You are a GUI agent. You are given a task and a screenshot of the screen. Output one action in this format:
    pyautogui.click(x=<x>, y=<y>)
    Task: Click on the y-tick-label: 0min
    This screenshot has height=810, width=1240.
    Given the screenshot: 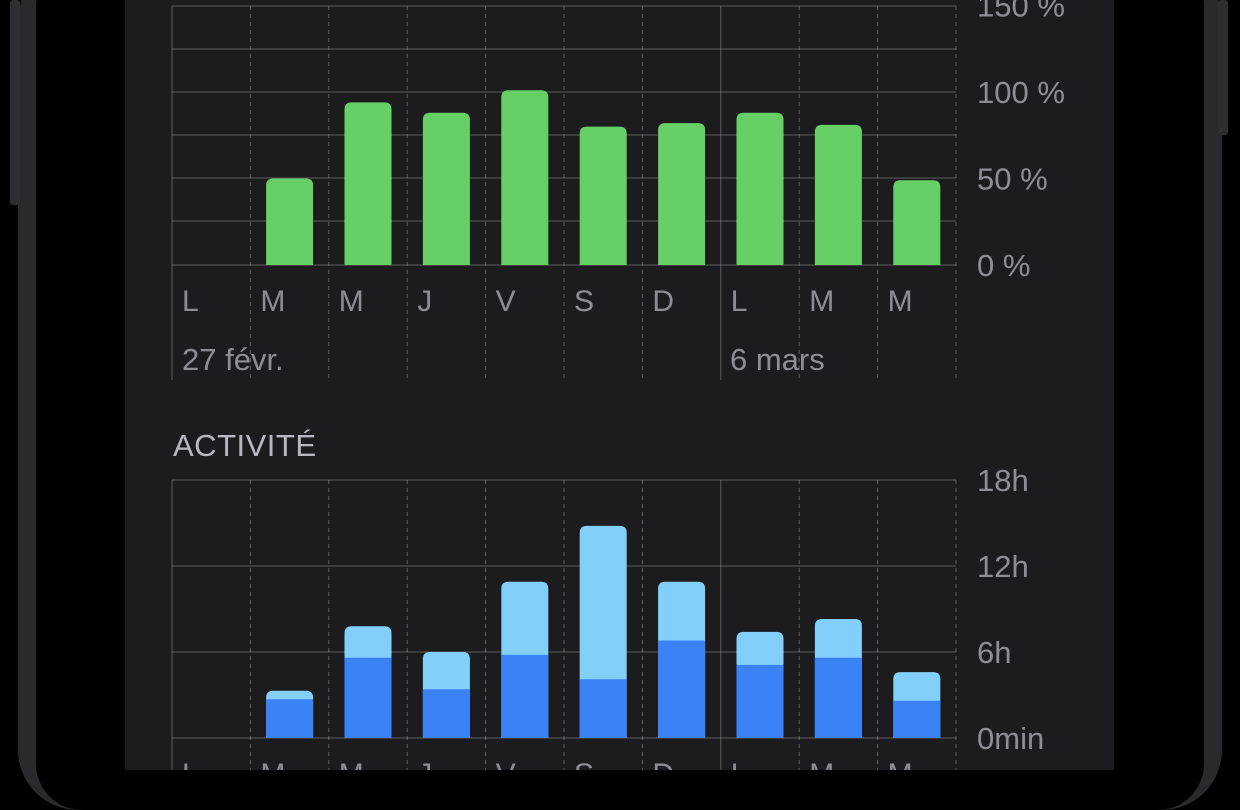 What is the action you would take?
    pyautogui.click(x=1010, y=738)
    